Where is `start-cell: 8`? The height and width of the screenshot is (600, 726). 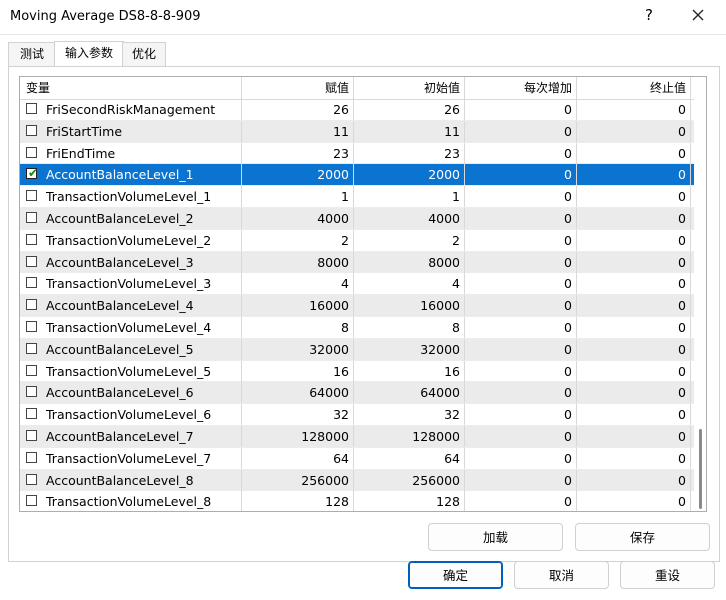 start-cell: 8 is located at coordinates (409, 327).